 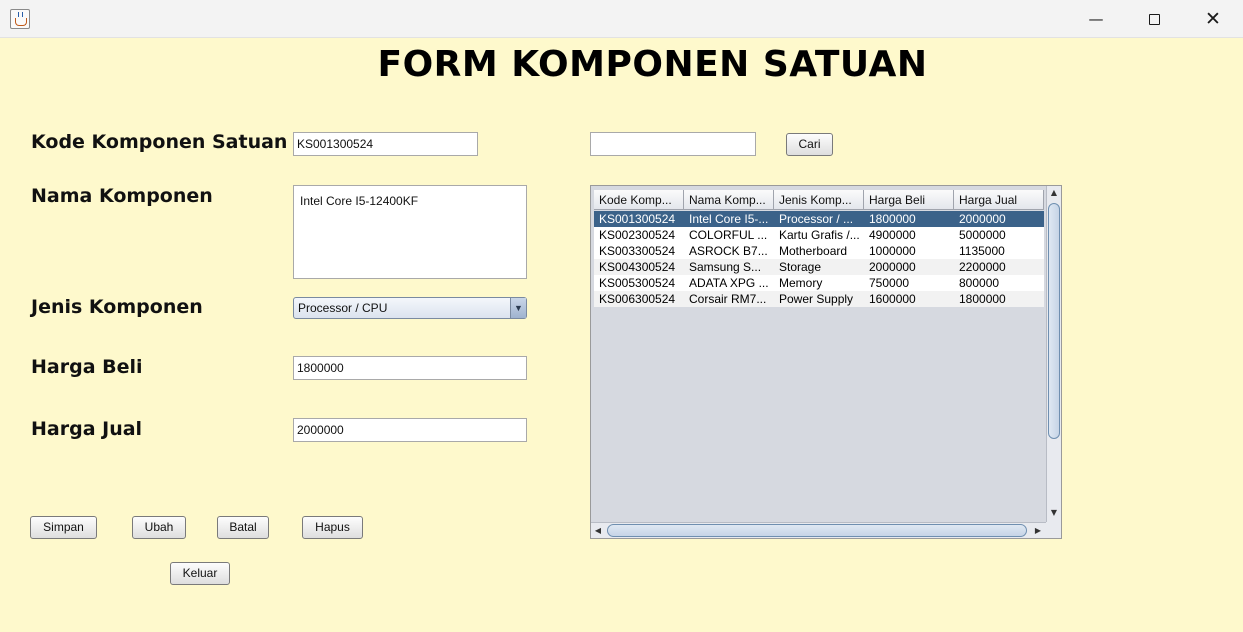 I want to click on vertical-scrollbar: ▲ ▼, so click(x=1053, y=354).